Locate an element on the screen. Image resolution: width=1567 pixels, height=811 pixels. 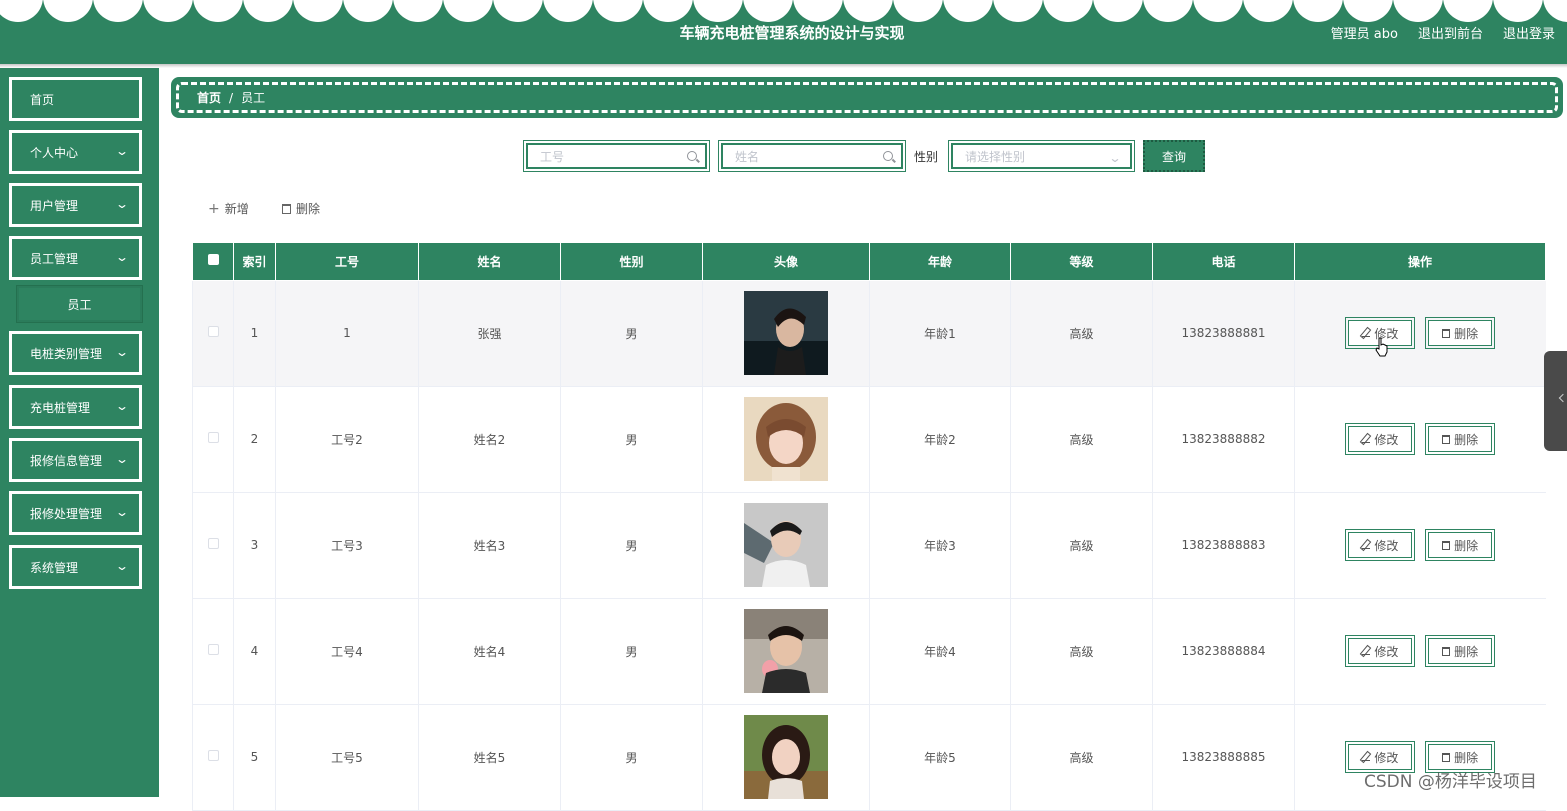
breadcrumb: 首页 / 员工 is located at coordinates (867, 97).